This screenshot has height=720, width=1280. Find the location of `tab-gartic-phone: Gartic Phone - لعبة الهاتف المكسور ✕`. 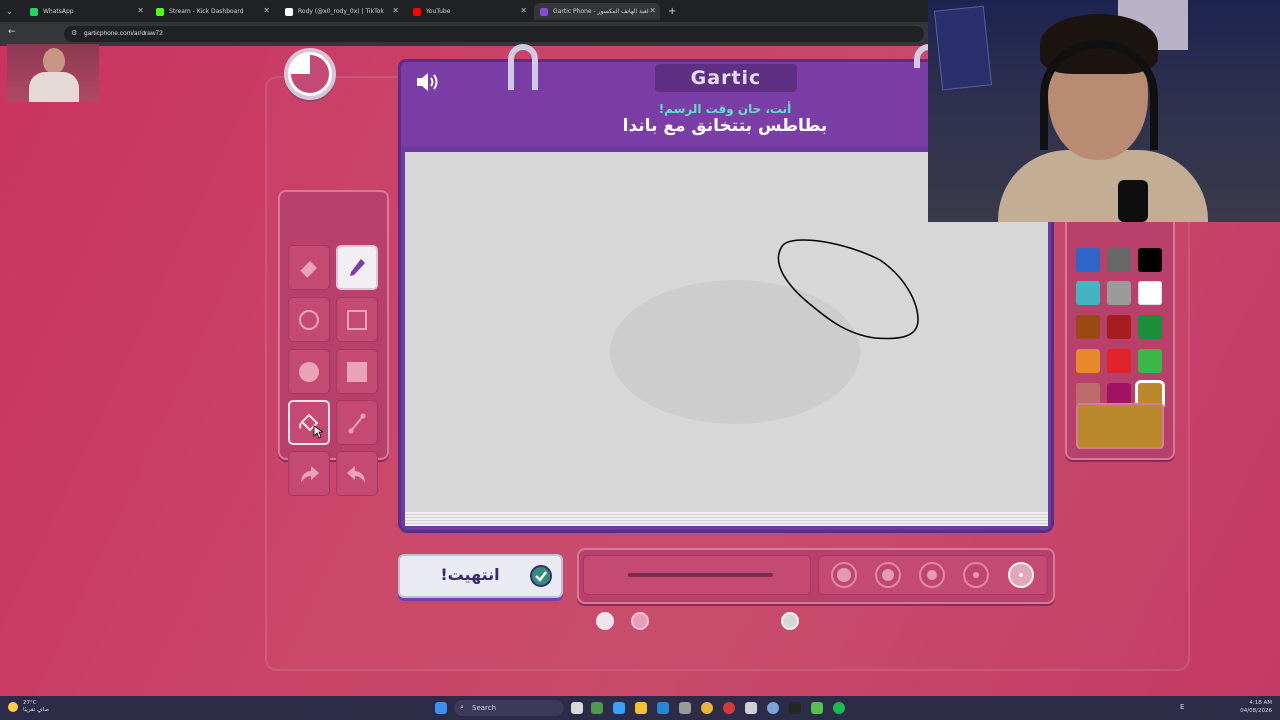

tab-gartic-phone: Gartic Phone - لعبة الهاتف المكسور ✕ is located at coordinates (597, 11).